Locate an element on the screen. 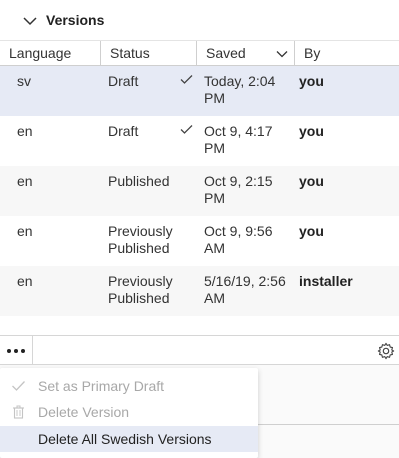 The width and height of the screenshot is (399, 458). cell-saved: Oct 9, 2:15 PM is located at coordinates (238, 189).